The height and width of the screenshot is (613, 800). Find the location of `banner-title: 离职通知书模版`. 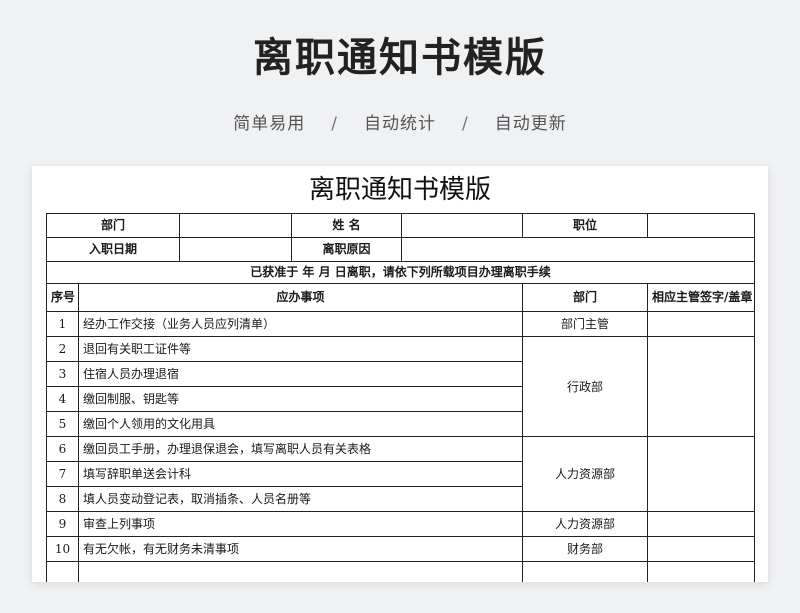

banner-title: 离职通知书模版 is located at coordinates (400, 58).